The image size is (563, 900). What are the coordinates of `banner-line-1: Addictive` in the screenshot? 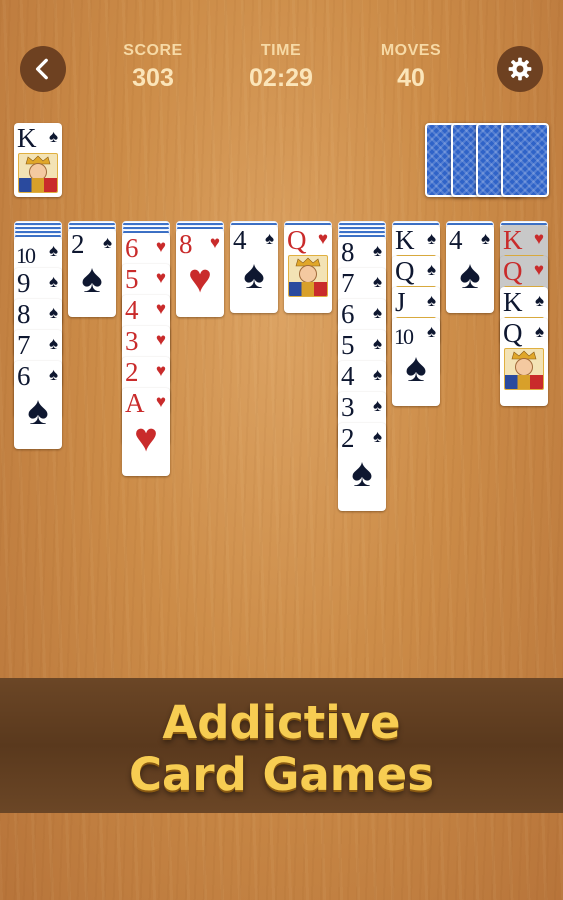 It's located at (281, 722).